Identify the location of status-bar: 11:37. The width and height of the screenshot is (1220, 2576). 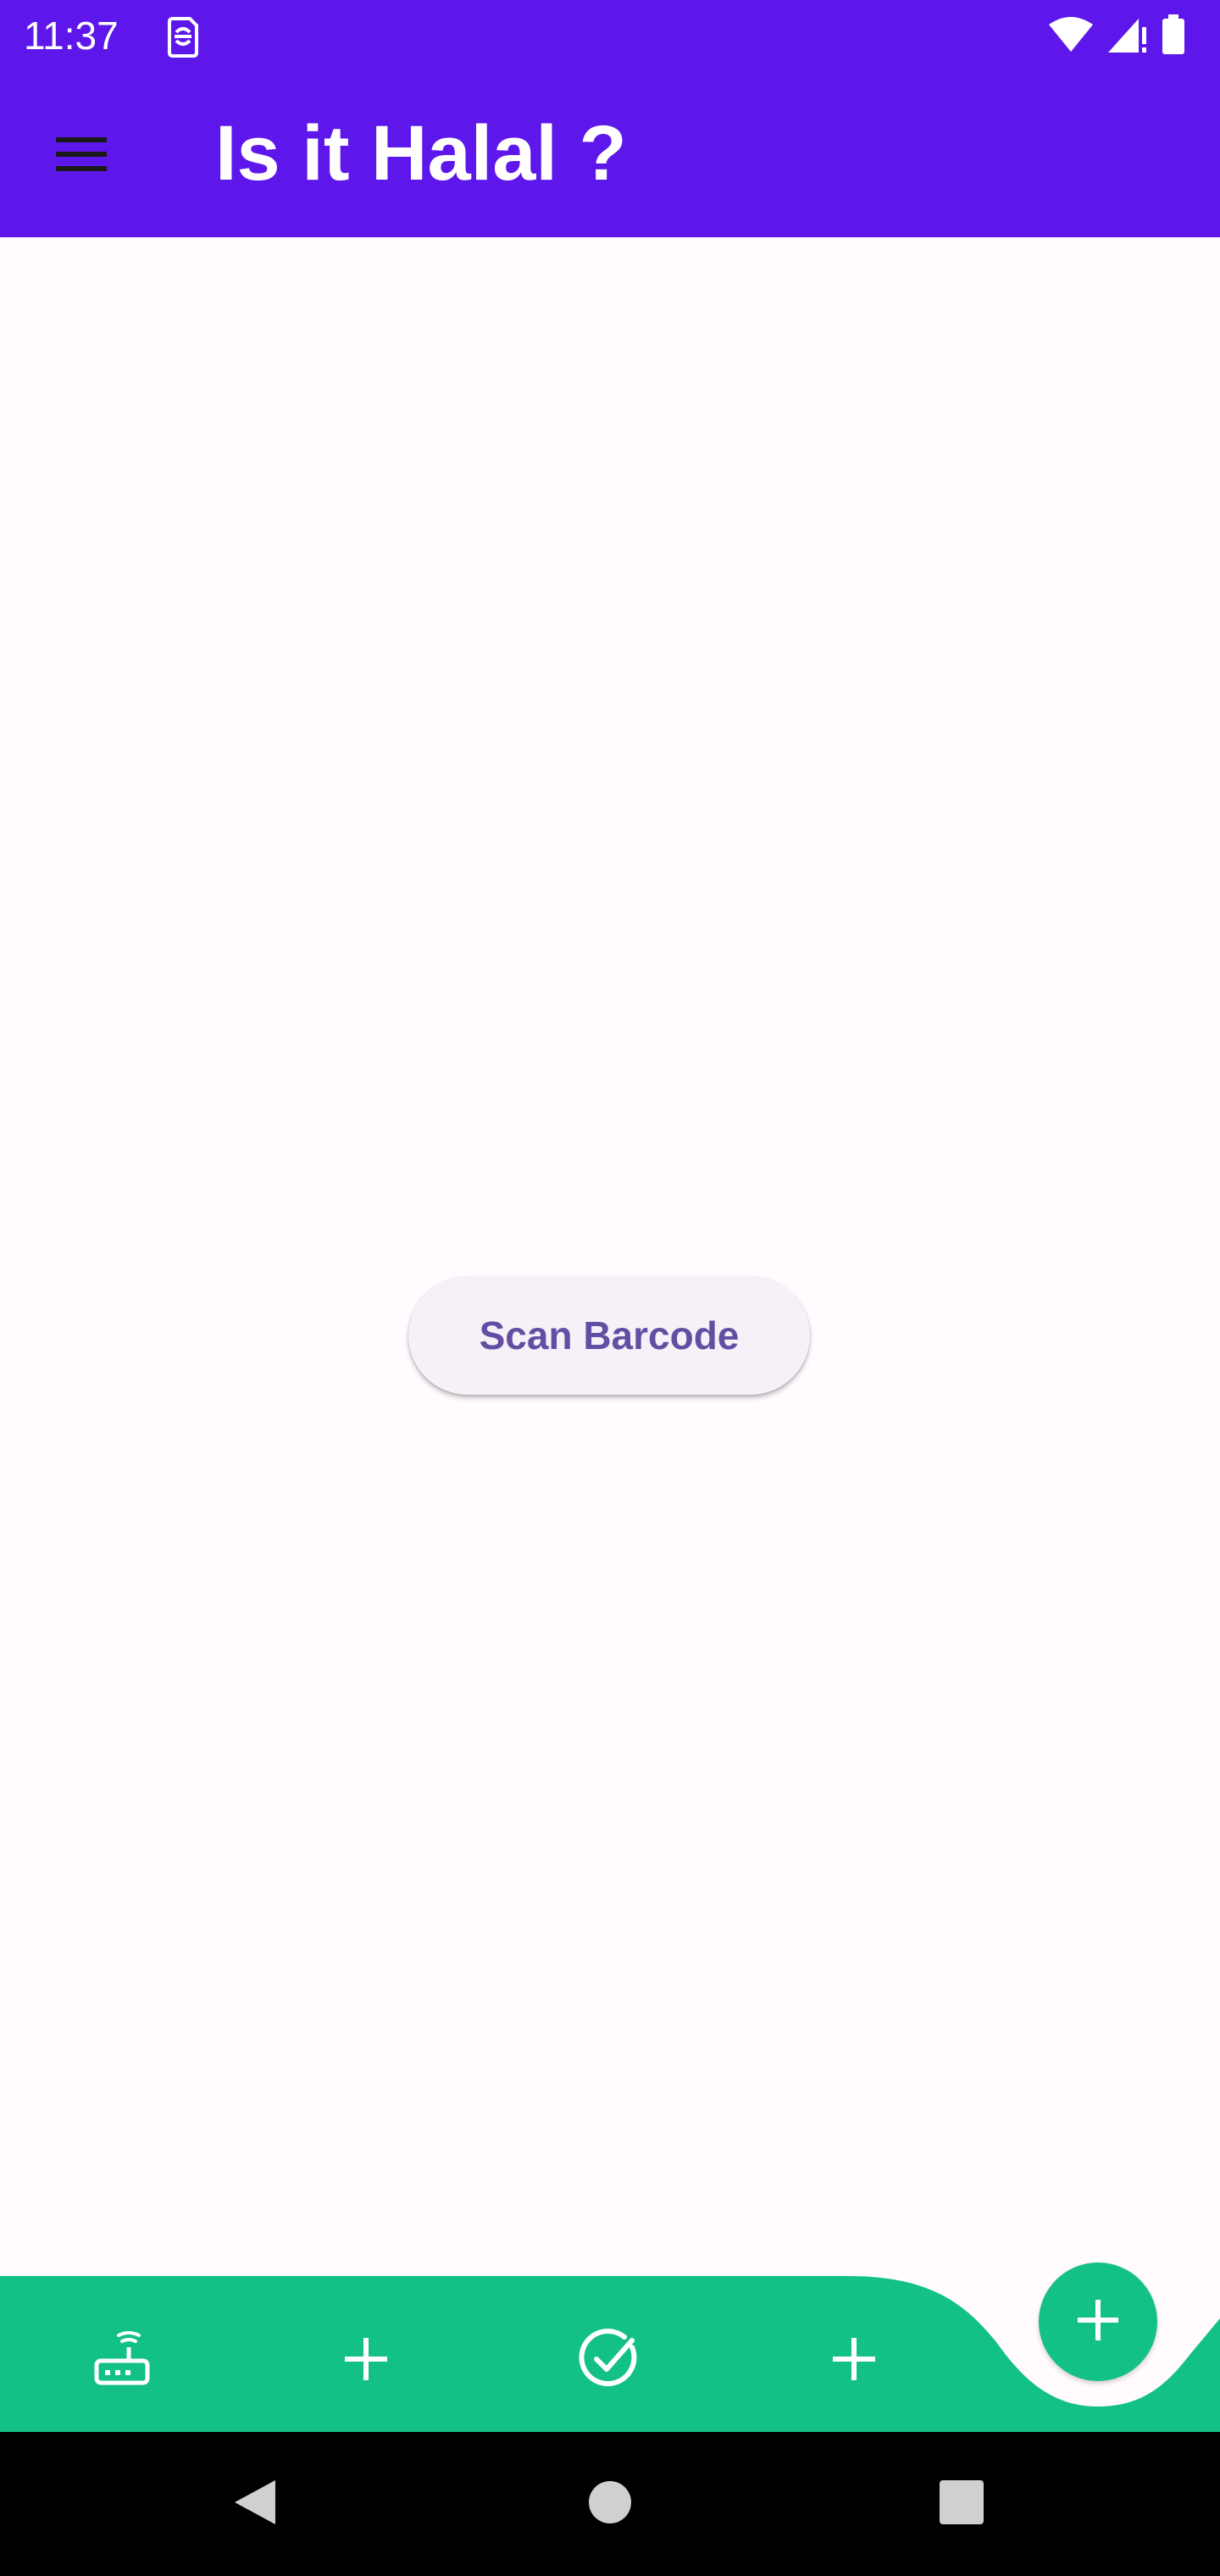
(610, 36).